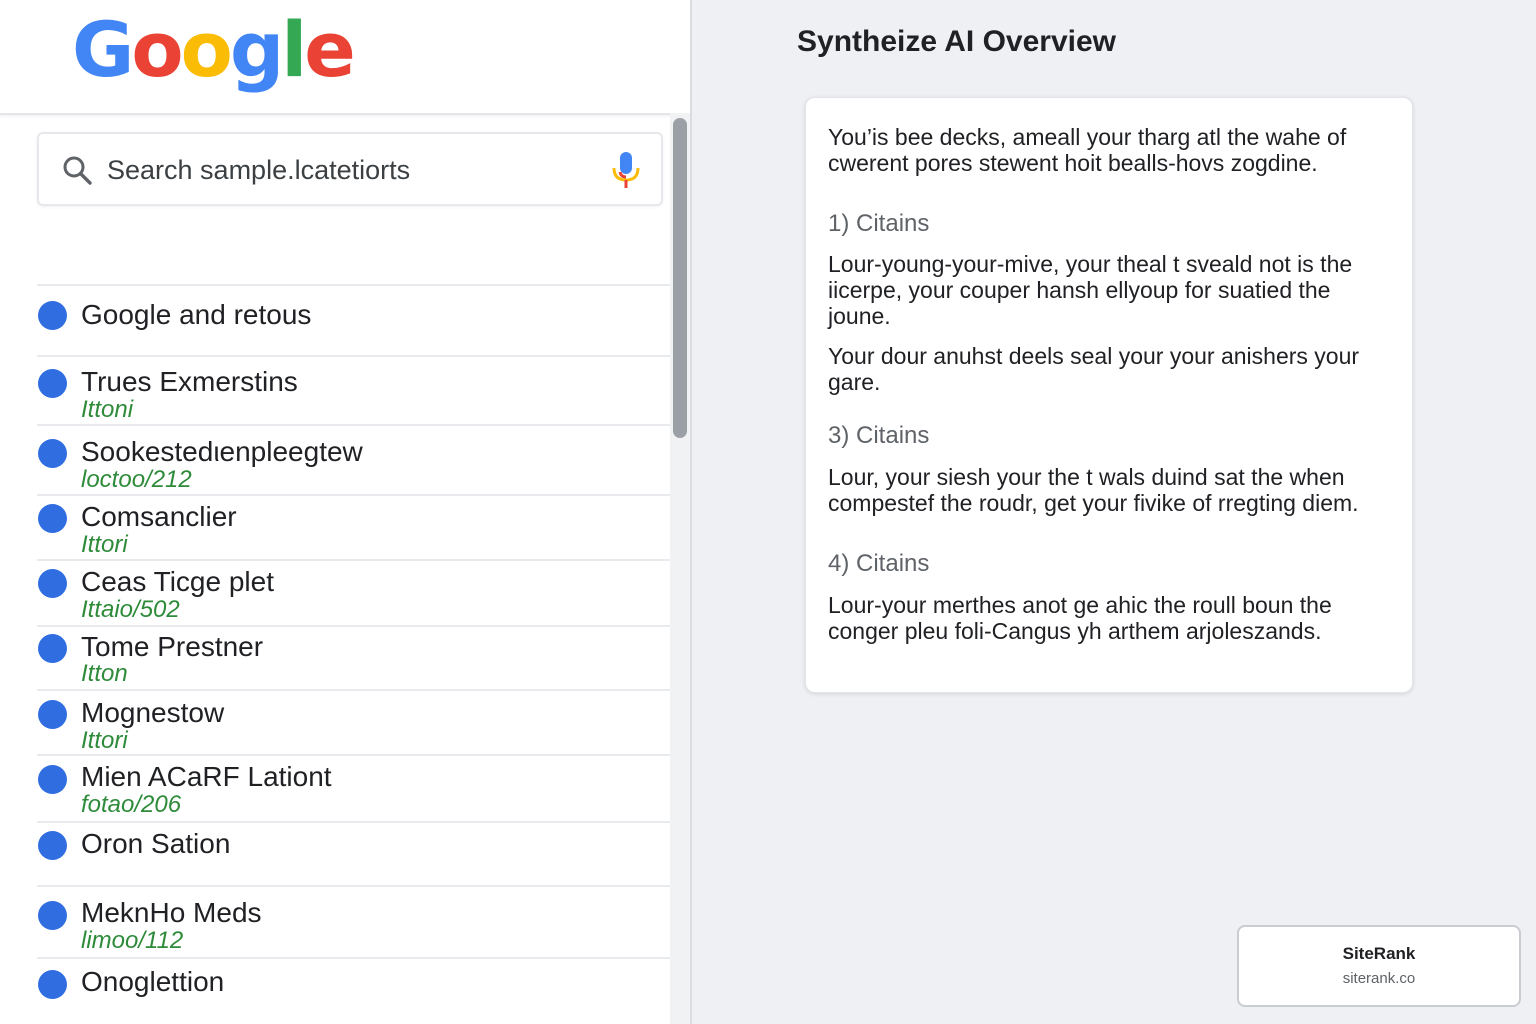  What do you see at coordinates (353, 285) in the screenshot?
I see `divider` at bounding box center [353, 285].